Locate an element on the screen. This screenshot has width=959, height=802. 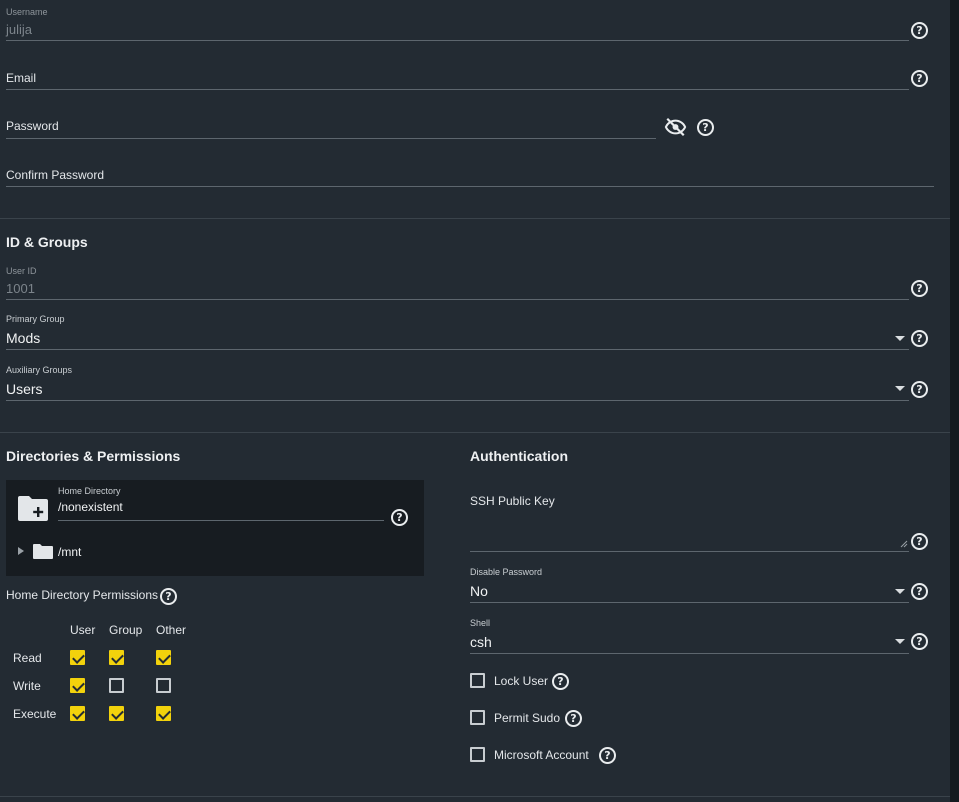
home-permissions-help-icon: ? is located at coordinates (168, 596).